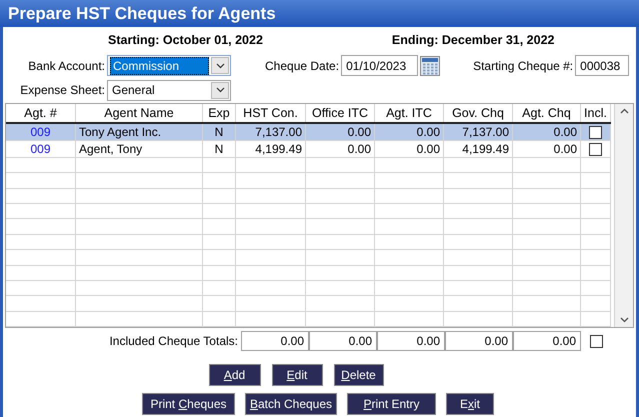 The height and width of the screenshot is (417, 639). What do you see at coordinates (470, 404) in the screenshot?
I see `action-button: Exit` at bounding box center [470, 404].